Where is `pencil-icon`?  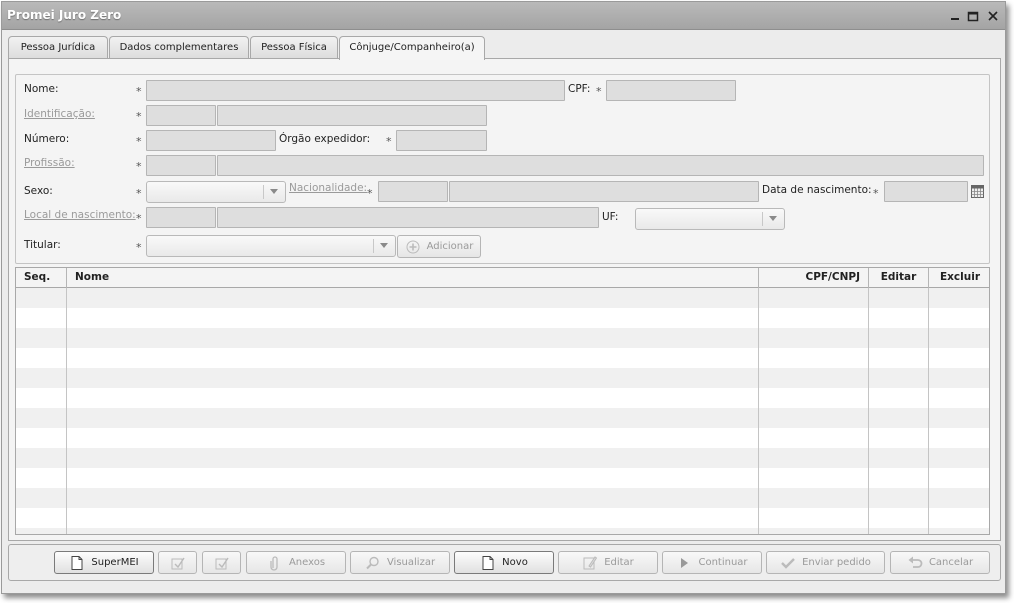
pencil-icon is located at coordinates (590, 563).